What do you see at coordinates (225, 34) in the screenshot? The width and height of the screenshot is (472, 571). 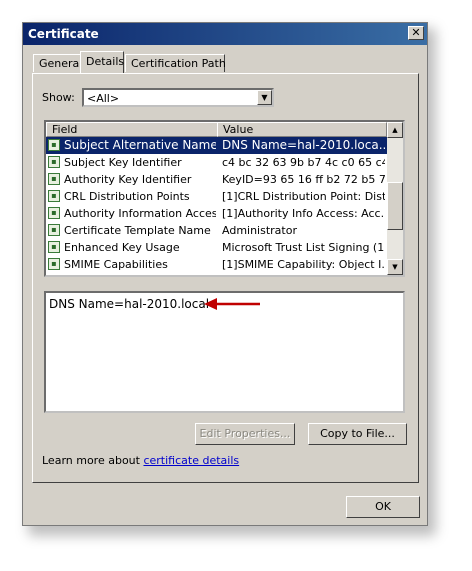 I see `title-bar: Certificate ✕` at bounding box center [225, 34].